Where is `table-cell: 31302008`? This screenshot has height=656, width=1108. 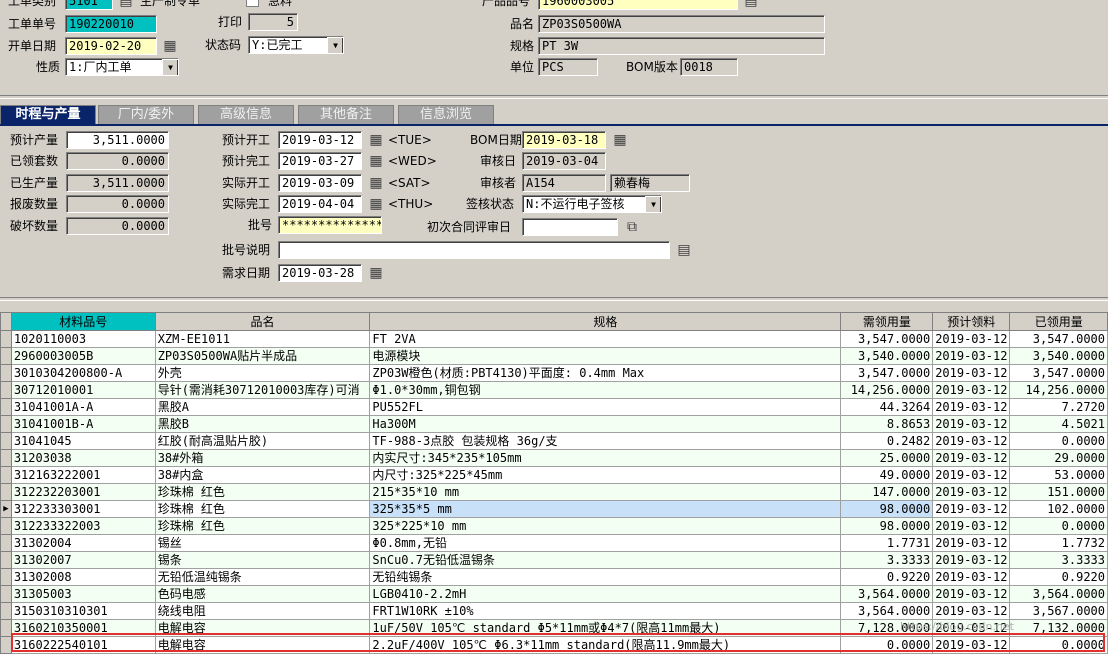 table-cell: 31302008 is located at coordinates (83, 577).